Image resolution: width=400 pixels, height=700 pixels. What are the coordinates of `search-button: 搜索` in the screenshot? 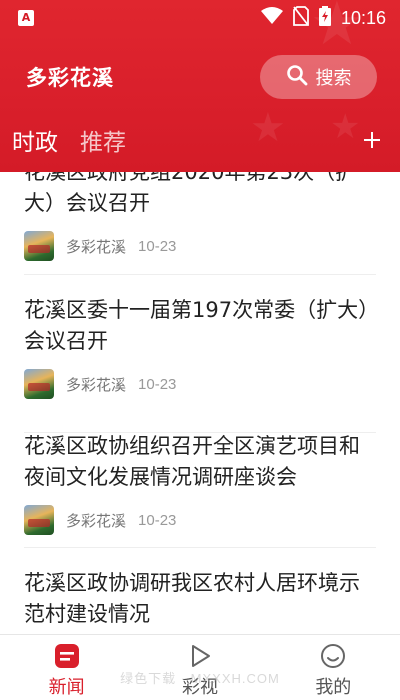 It's located at (318, 77).